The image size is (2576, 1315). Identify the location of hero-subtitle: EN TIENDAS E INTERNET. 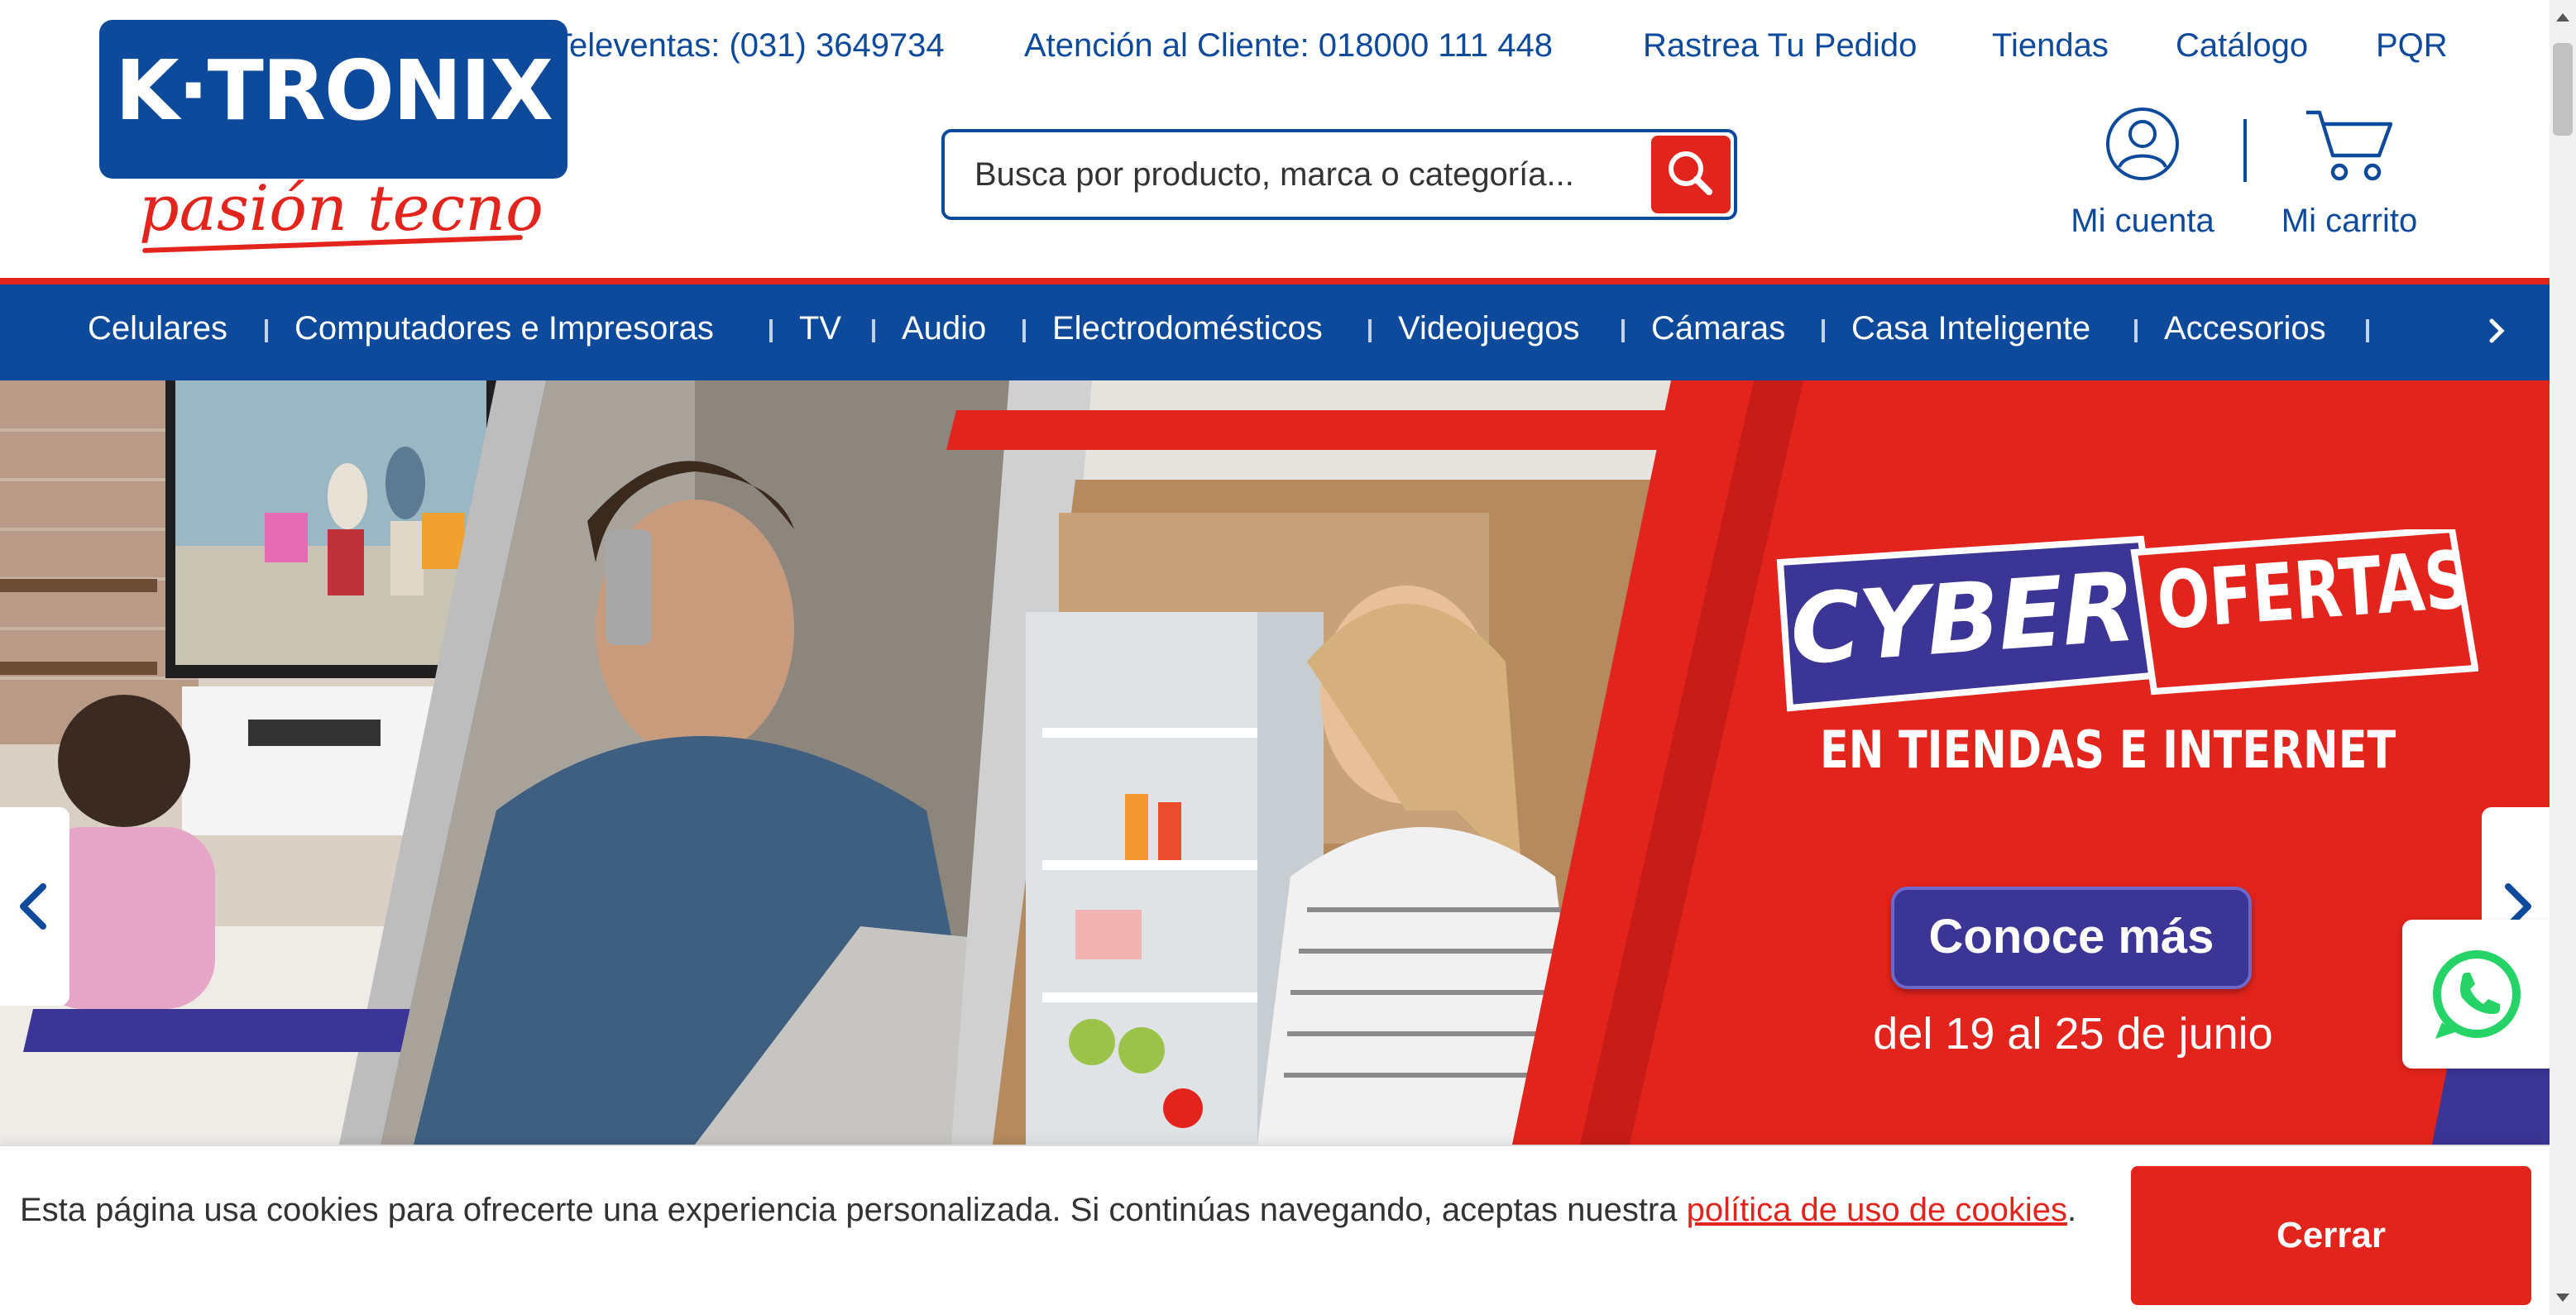
(2108, 751).